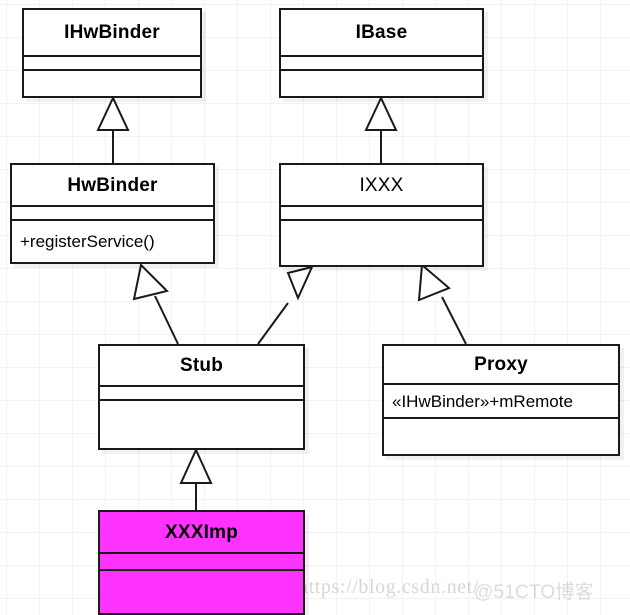 The height and width of the screenshot is (615, 630). I want to click on class-operations-compartment: +registerService(), so click(112, 241).